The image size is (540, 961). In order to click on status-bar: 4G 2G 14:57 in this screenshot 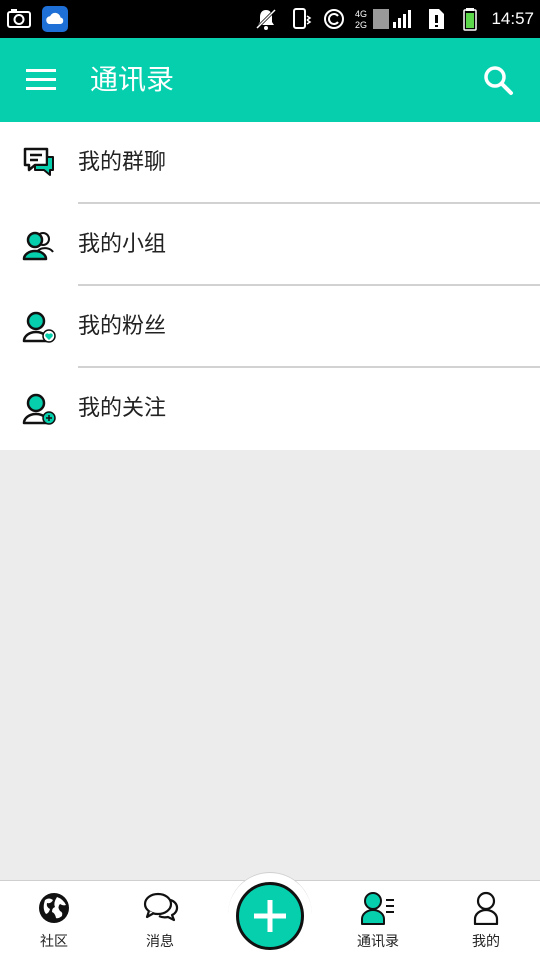, I will do `click(270, 19)`.